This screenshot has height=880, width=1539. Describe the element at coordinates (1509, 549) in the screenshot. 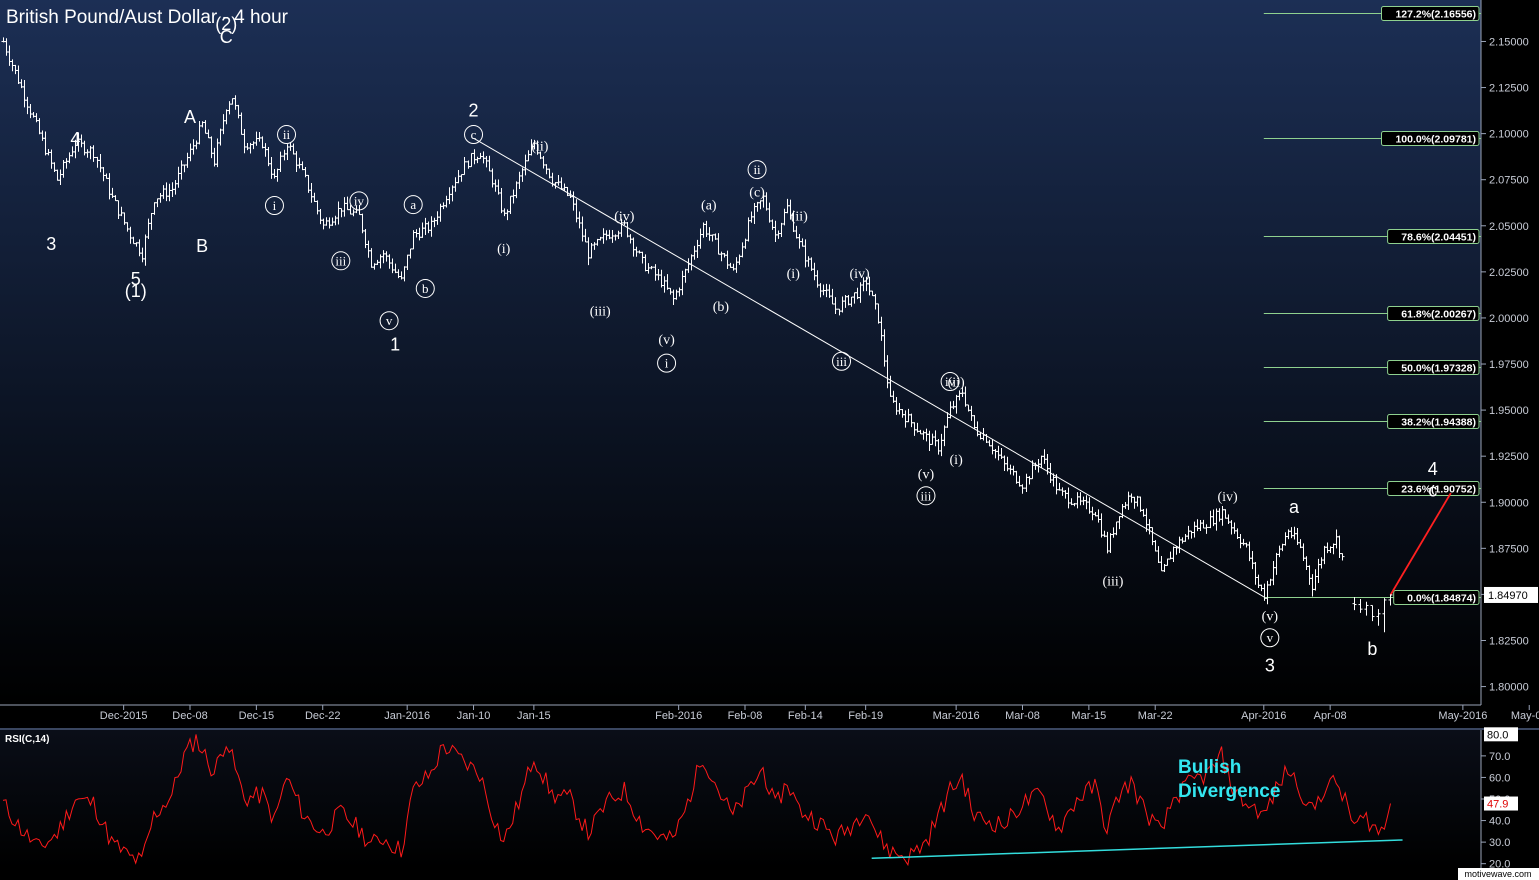

I see `price-tick-label: 1.87500` at that location.